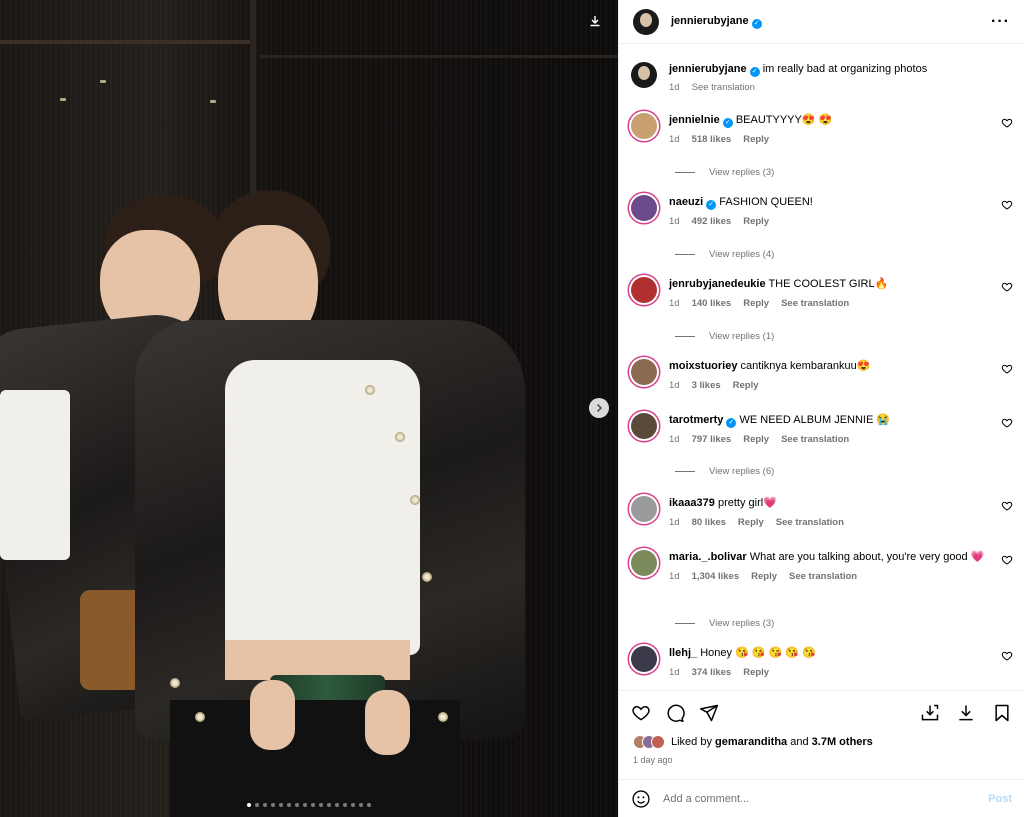  I want to click on author-username-text: jennierubyjane, so click(710, 21).